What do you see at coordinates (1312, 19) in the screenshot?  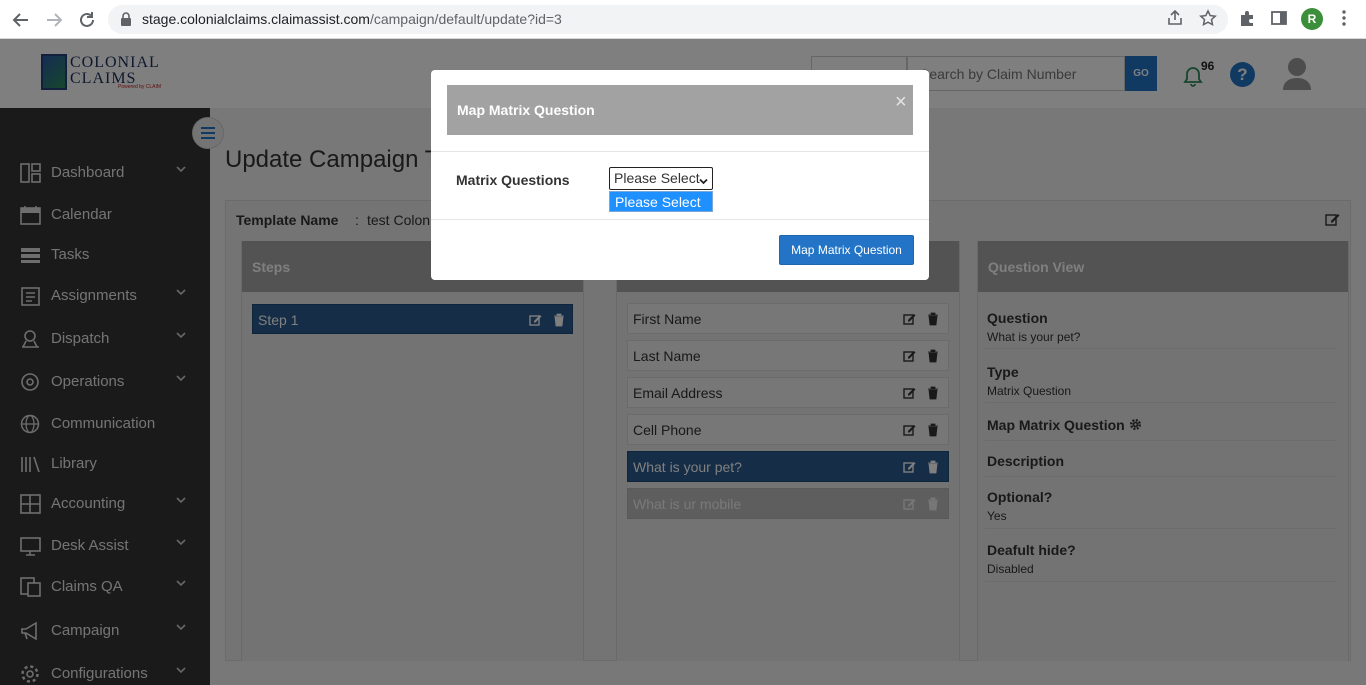 I see `profile-avatar: R` at bounding box center [1312, 19].